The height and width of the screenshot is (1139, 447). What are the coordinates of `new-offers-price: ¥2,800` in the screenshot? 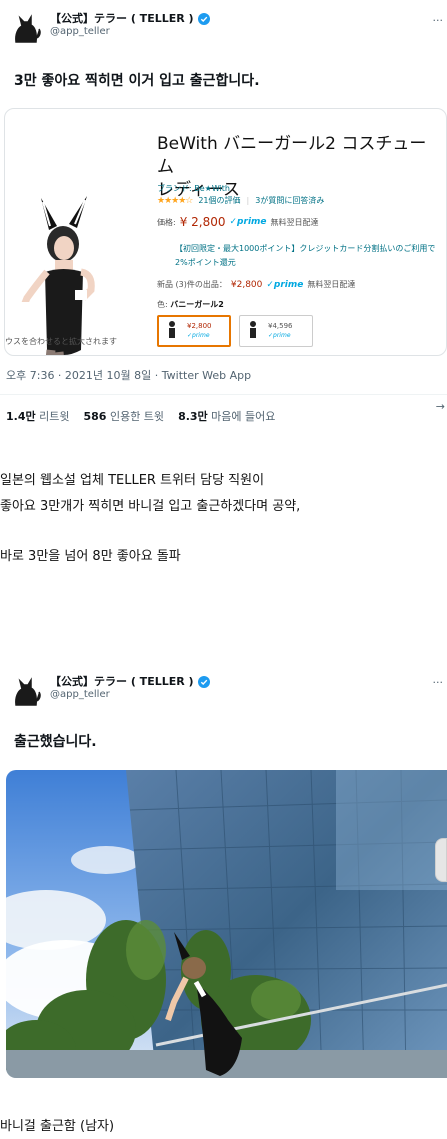 It's located at (246, 284).